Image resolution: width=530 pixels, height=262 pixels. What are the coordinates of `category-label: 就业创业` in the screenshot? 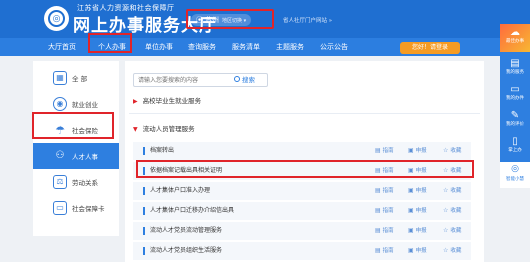 It's located at (85, 105).